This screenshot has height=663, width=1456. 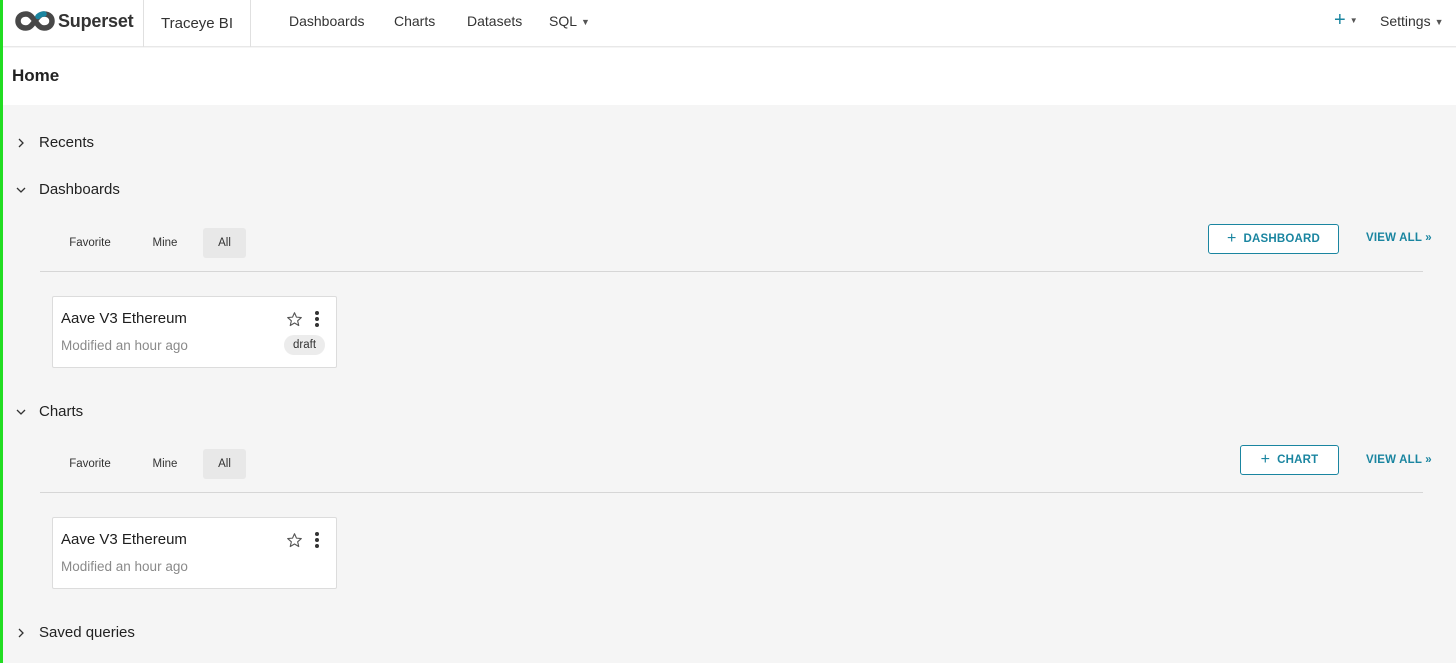 I want to click on nav-datasets: Datasets, so click(x=494, y=21).